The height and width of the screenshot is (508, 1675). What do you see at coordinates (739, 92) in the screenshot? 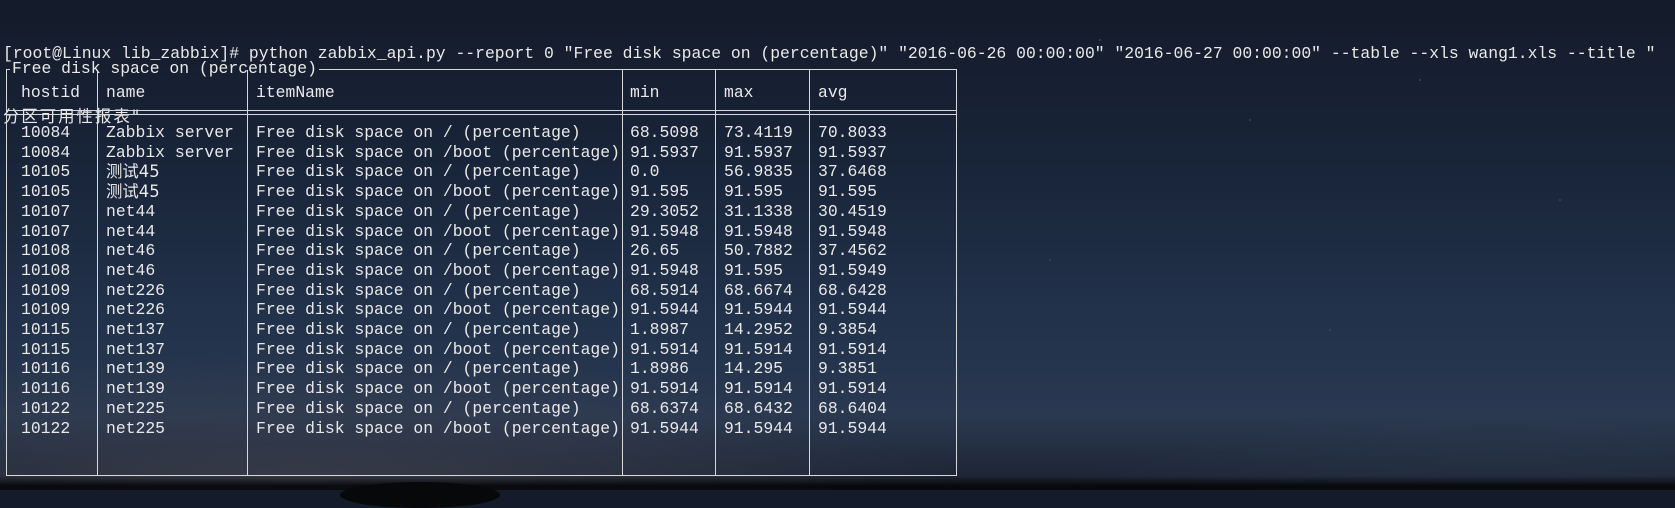
I see `column-header-max: max` at bounding box center [739, 92].